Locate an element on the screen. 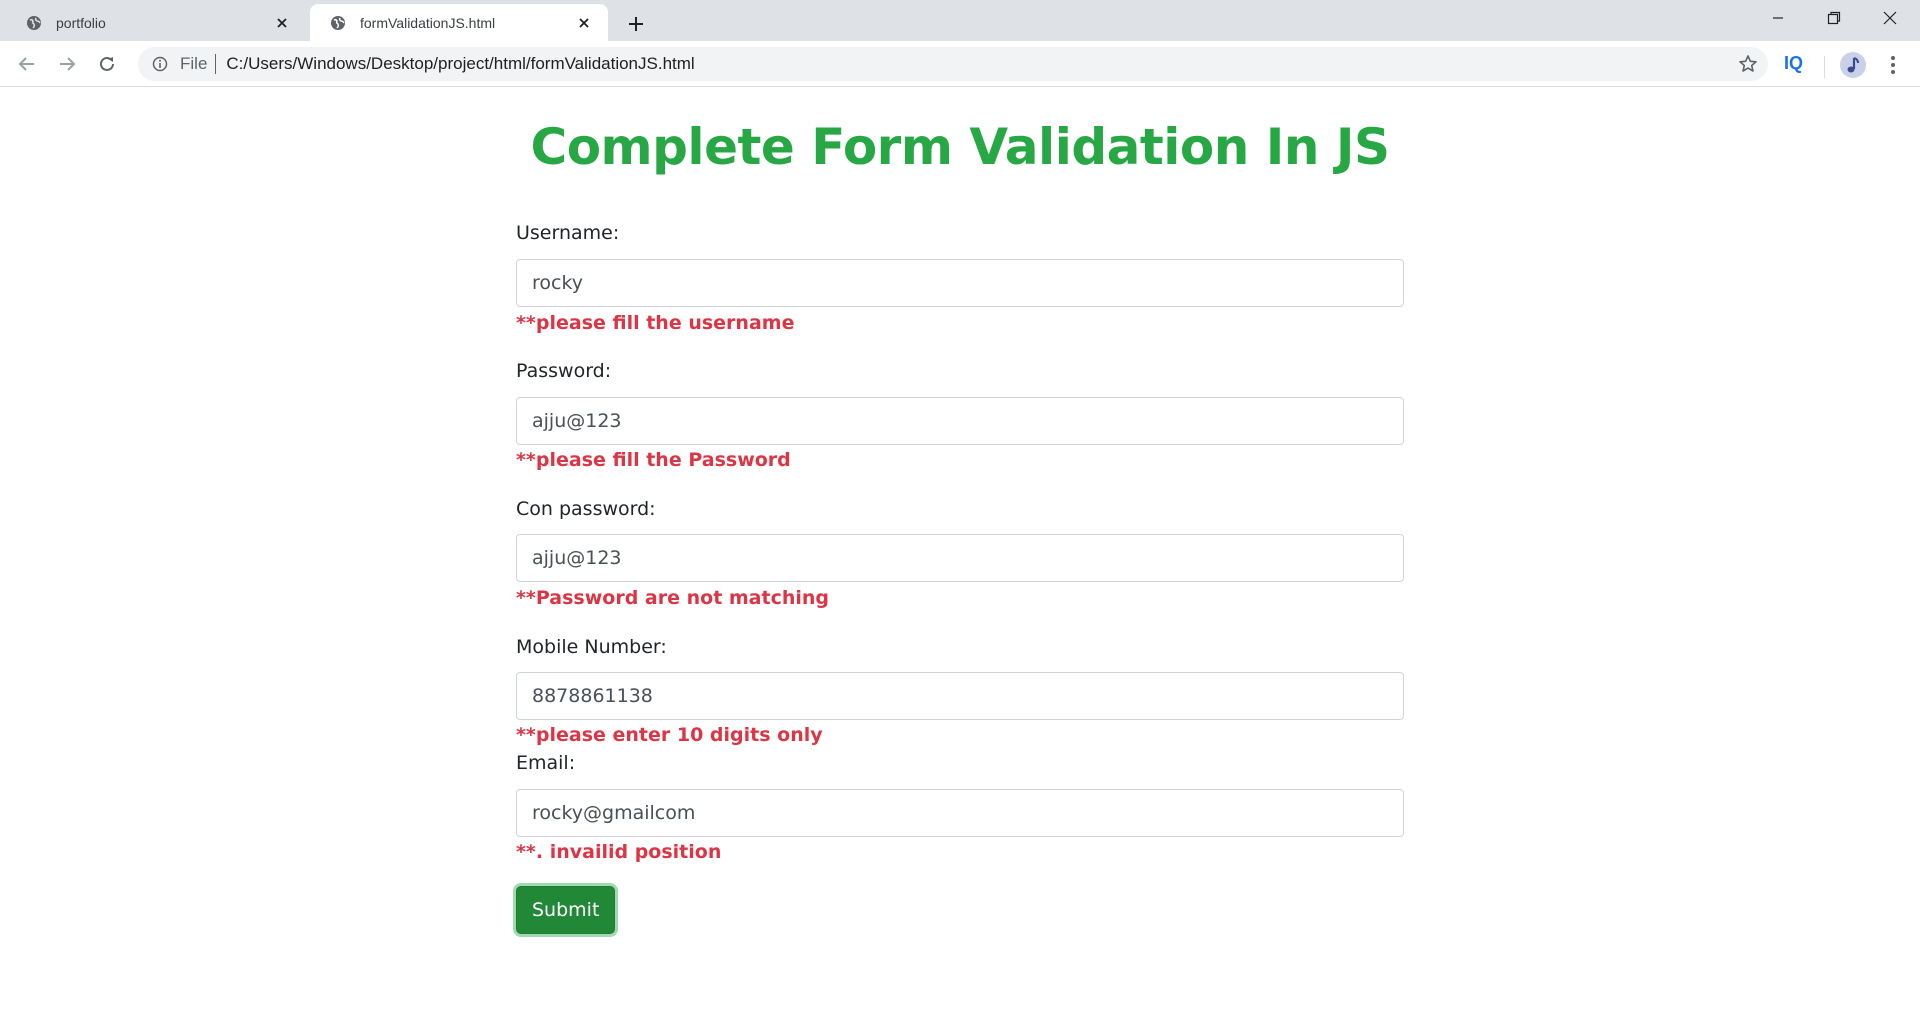  close-window-icon is located at coordinates (1890, 18).